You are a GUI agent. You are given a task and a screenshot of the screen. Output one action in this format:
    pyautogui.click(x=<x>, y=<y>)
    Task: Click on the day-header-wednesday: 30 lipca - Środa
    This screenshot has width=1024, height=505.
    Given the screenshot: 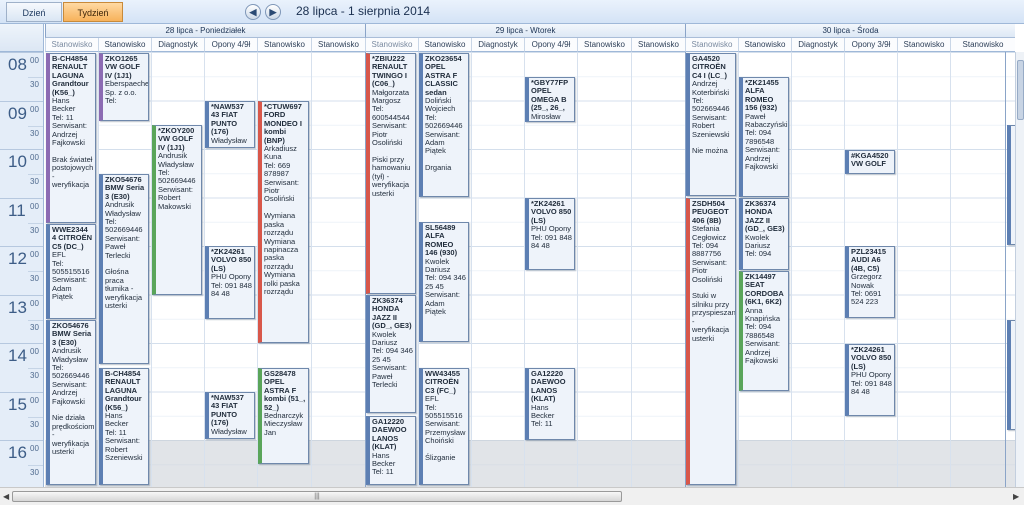 What is the action you would take?
    pyautogui.click(x=850, y=31)
    